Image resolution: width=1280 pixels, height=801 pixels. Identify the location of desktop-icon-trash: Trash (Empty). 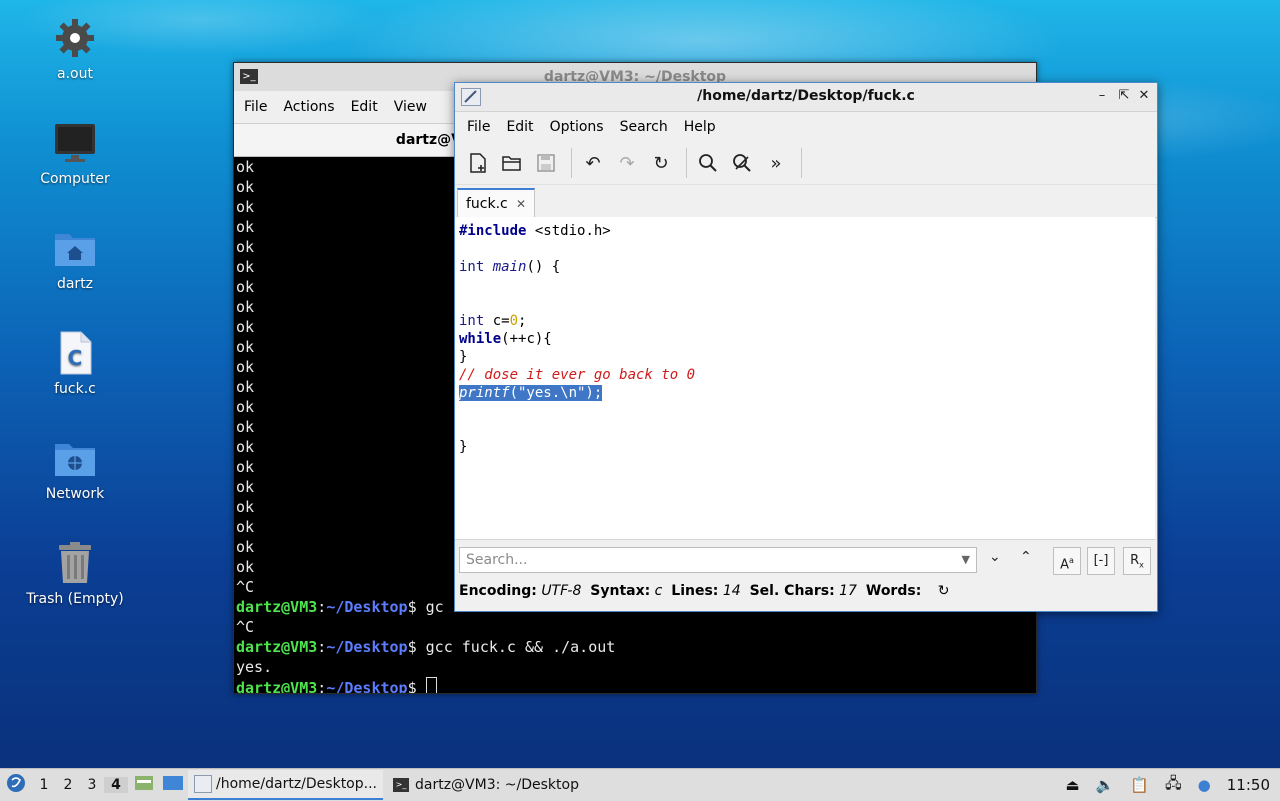
(75, 574).